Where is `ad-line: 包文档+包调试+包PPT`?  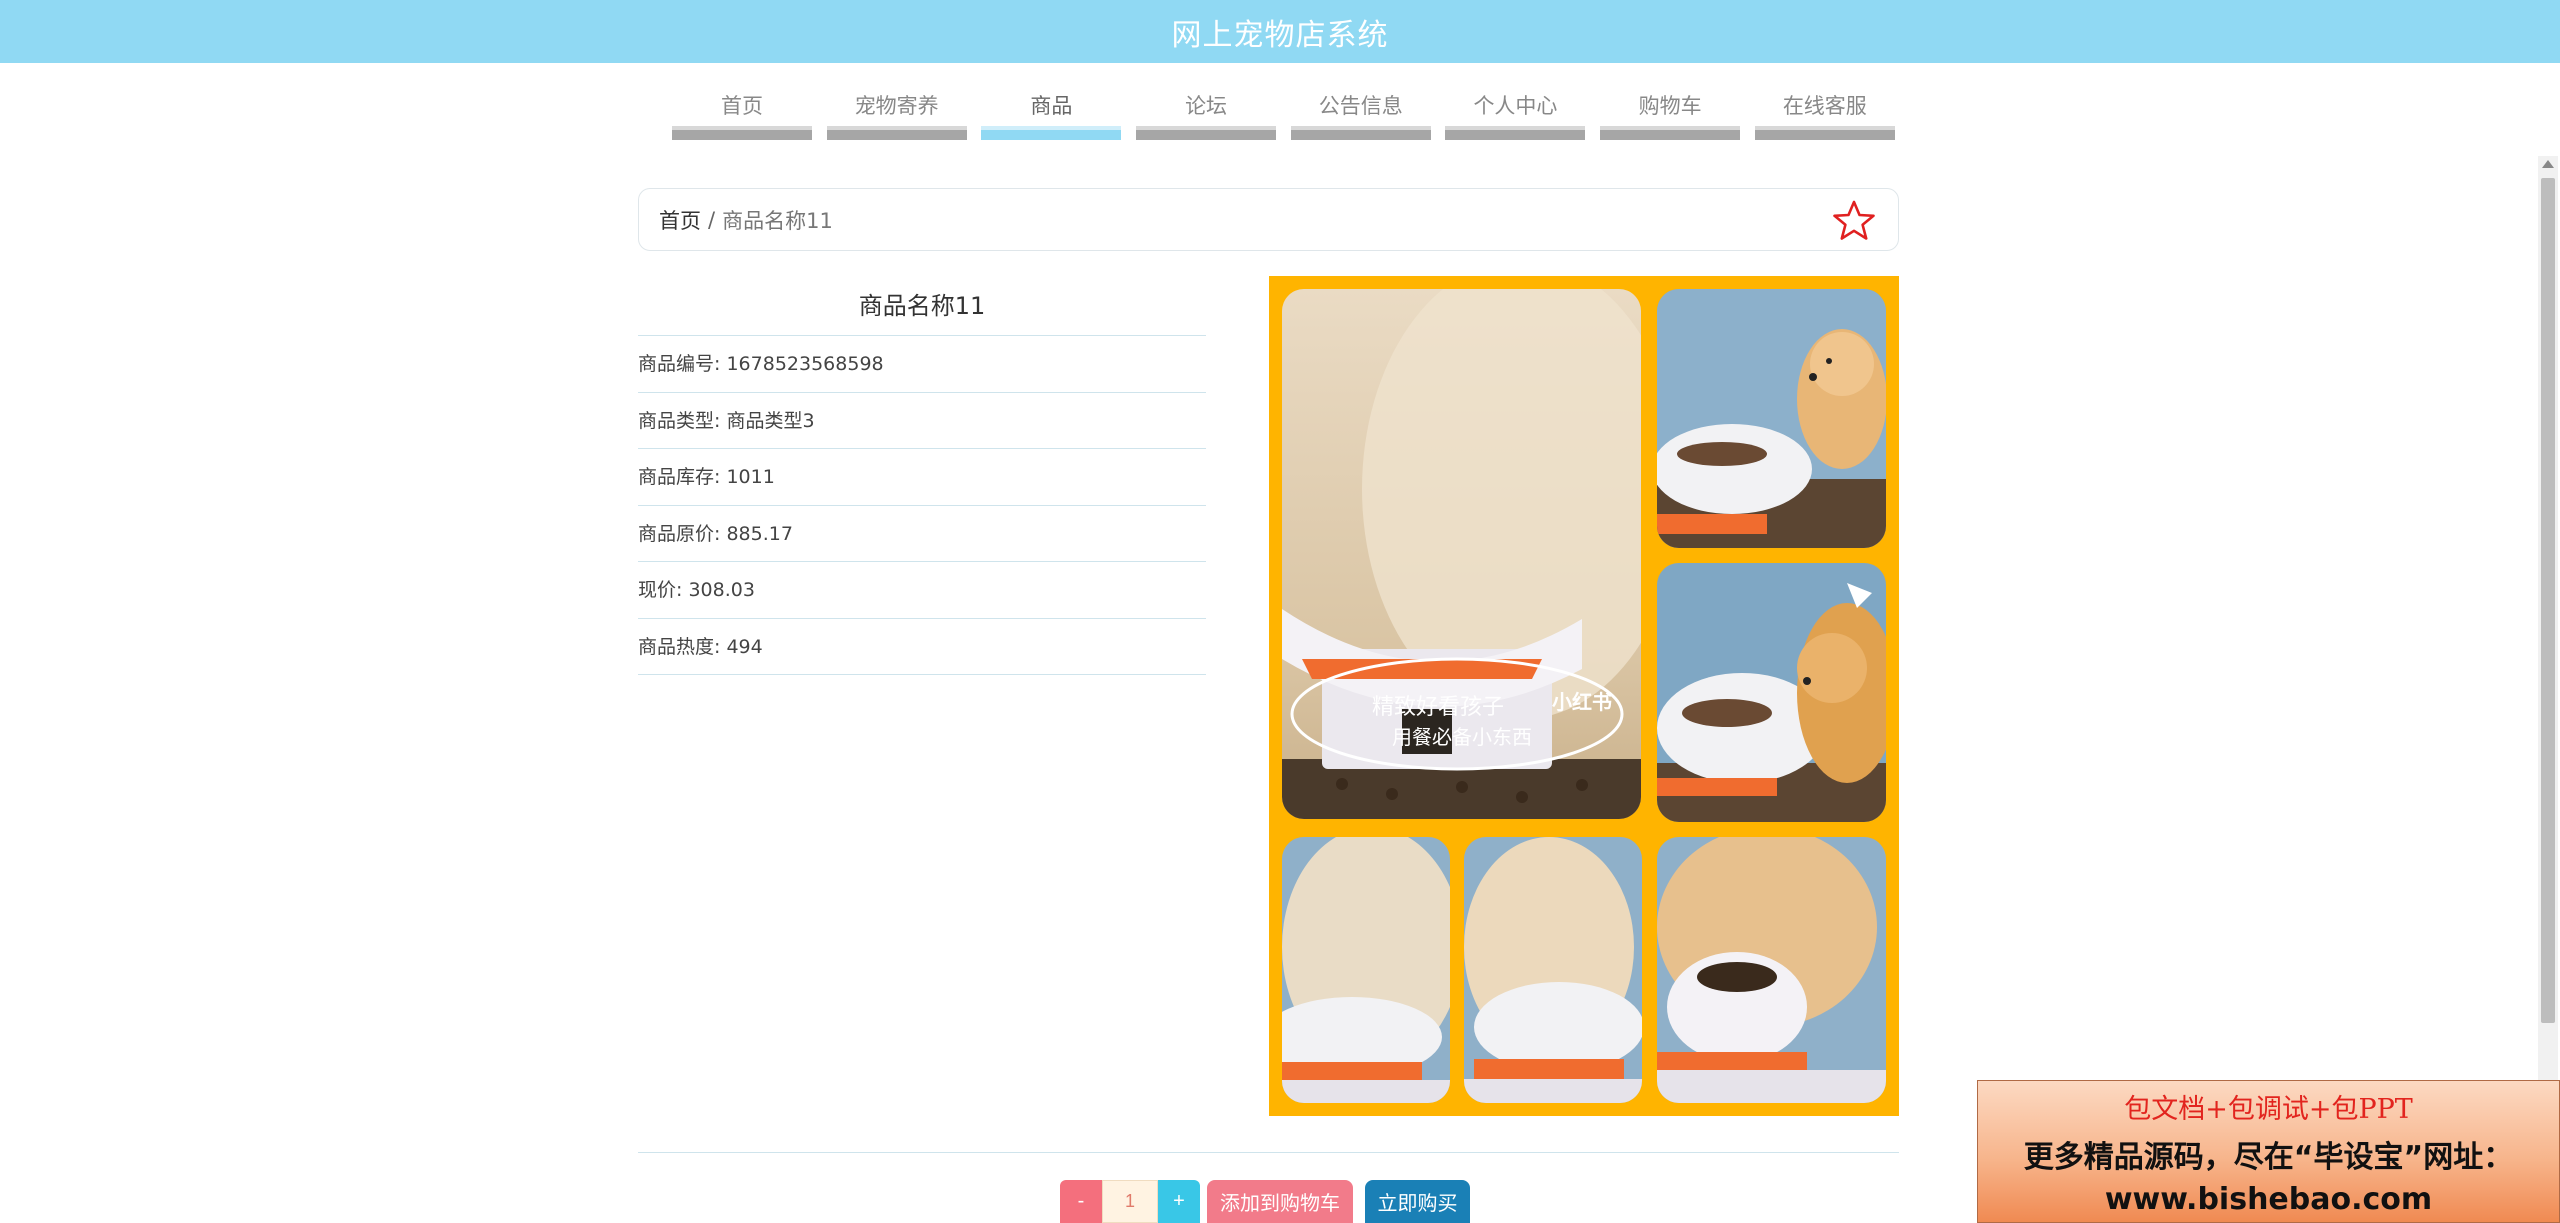 ad-line: 包文档+包调试+包PPT is located at coordinates (2268, 1109).